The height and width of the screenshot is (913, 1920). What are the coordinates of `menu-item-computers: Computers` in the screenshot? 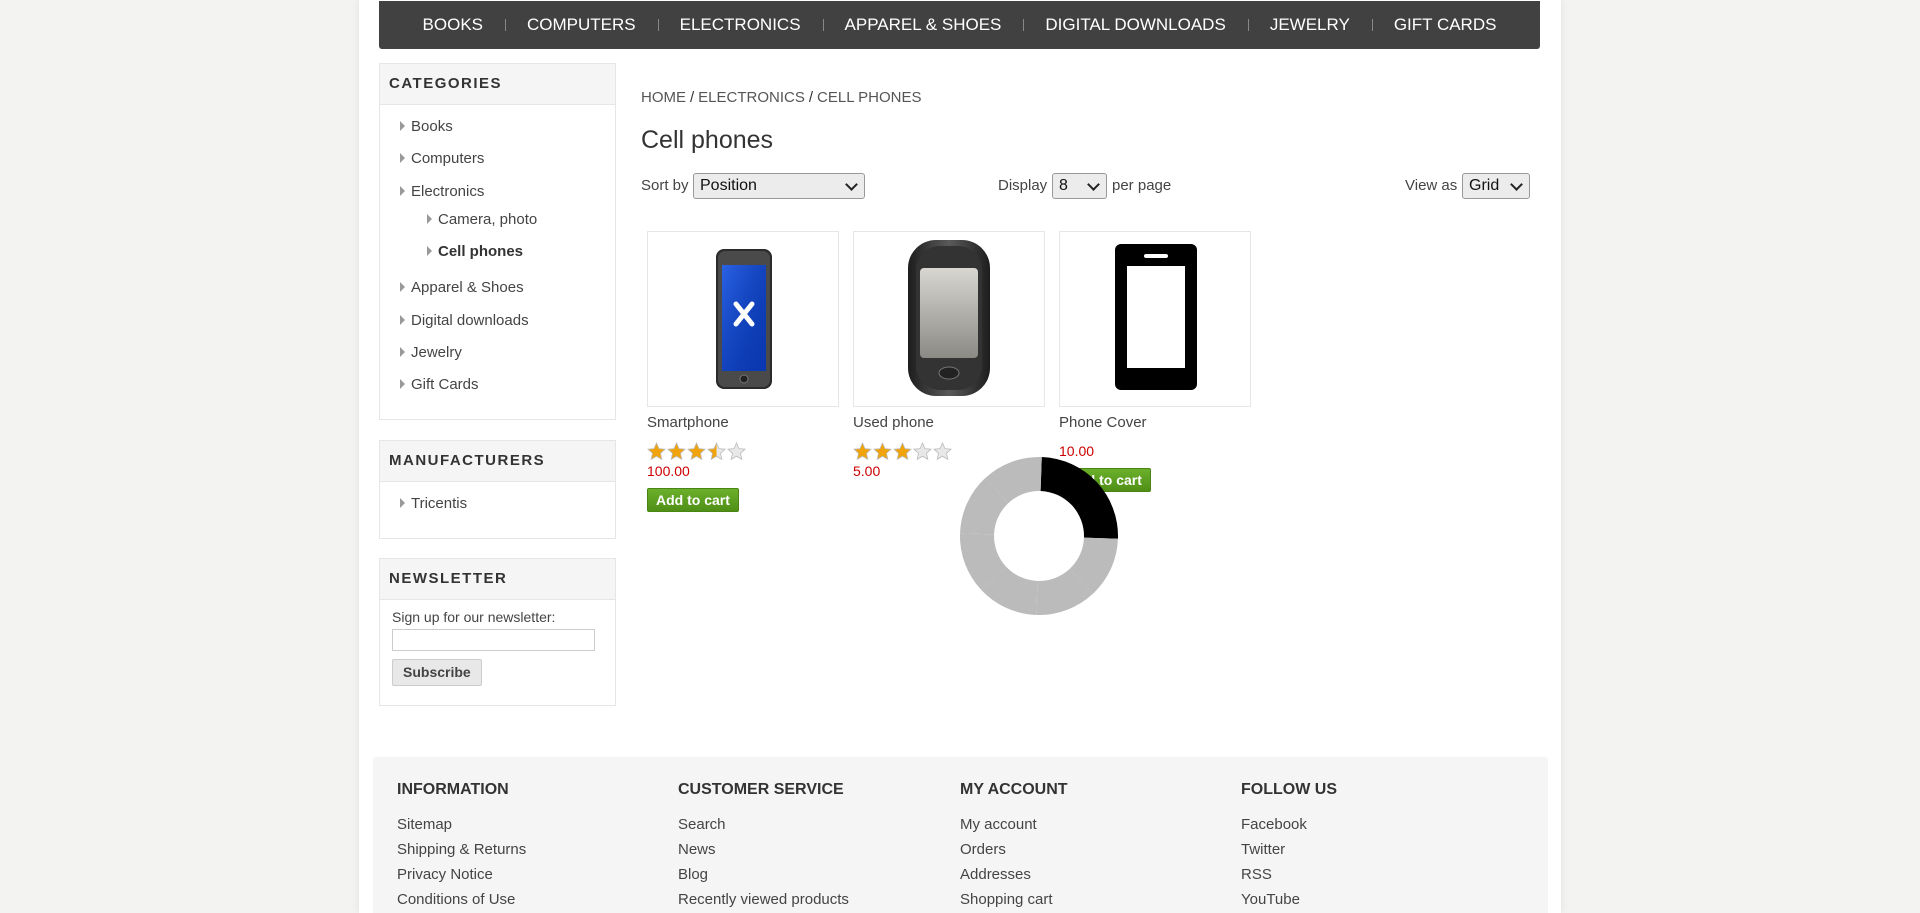 It's located at (581, 25).